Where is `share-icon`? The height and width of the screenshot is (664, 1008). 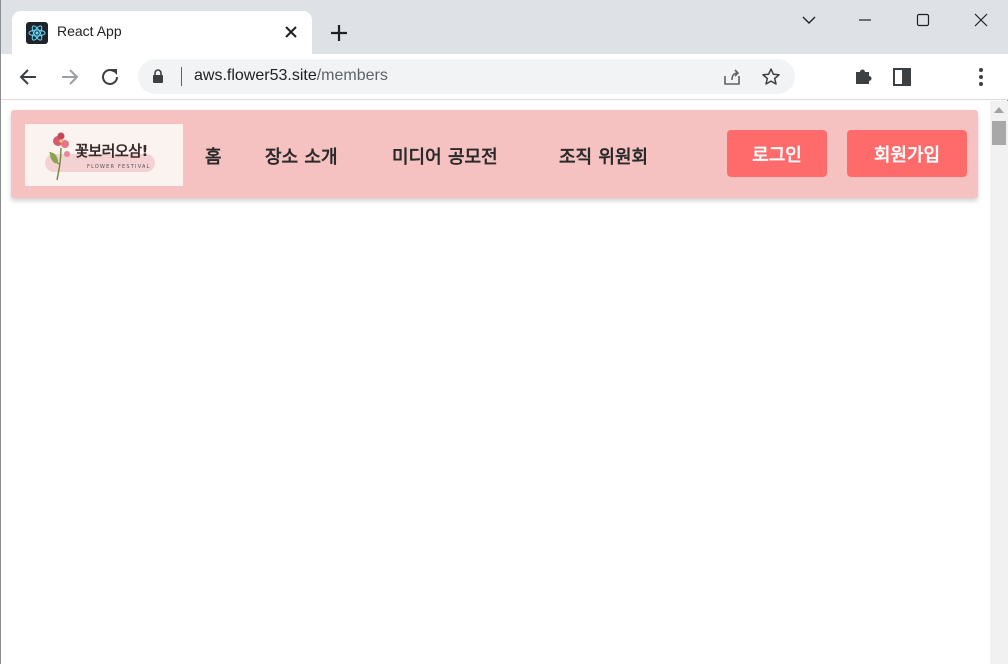 share-icon is located at coordinates (732, 77).